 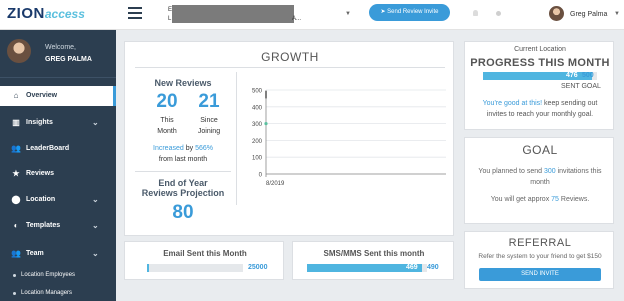 What do you see at coordinates (204, 148) in the screenshot?
I see `increase-value: 566%` at bounding box center [204, 148].